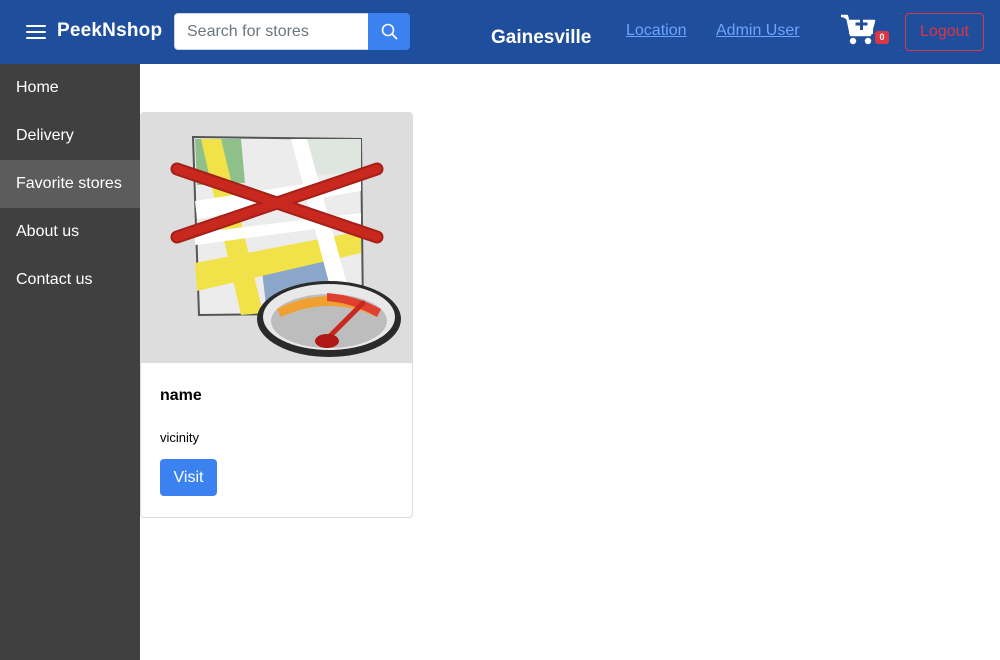 The height and width of the screenshot is (660, 1000). Describe the element at coordinates (70, 136) in the screenshot. I see `sidebar-item-delivery: Delivery` at that location.